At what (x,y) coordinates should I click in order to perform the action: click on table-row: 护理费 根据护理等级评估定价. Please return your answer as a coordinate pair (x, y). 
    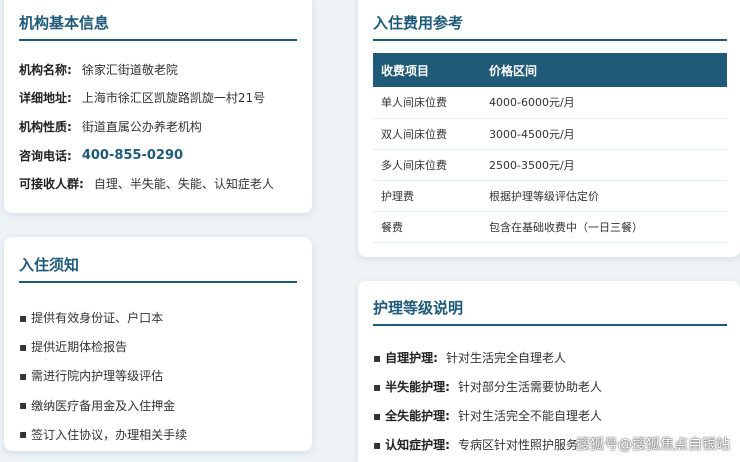
    Looking at the image, I should click on (550, 196).